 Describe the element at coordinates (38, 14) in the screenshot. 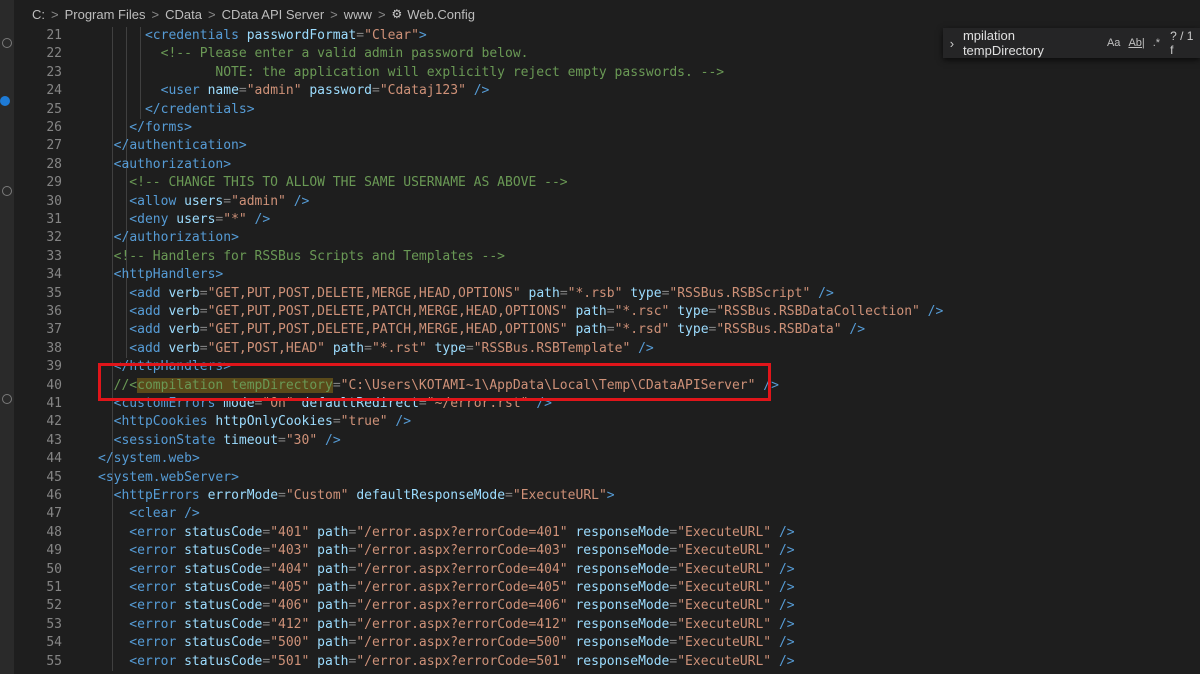

I see `breadcrumb-drive: C:` at that location.